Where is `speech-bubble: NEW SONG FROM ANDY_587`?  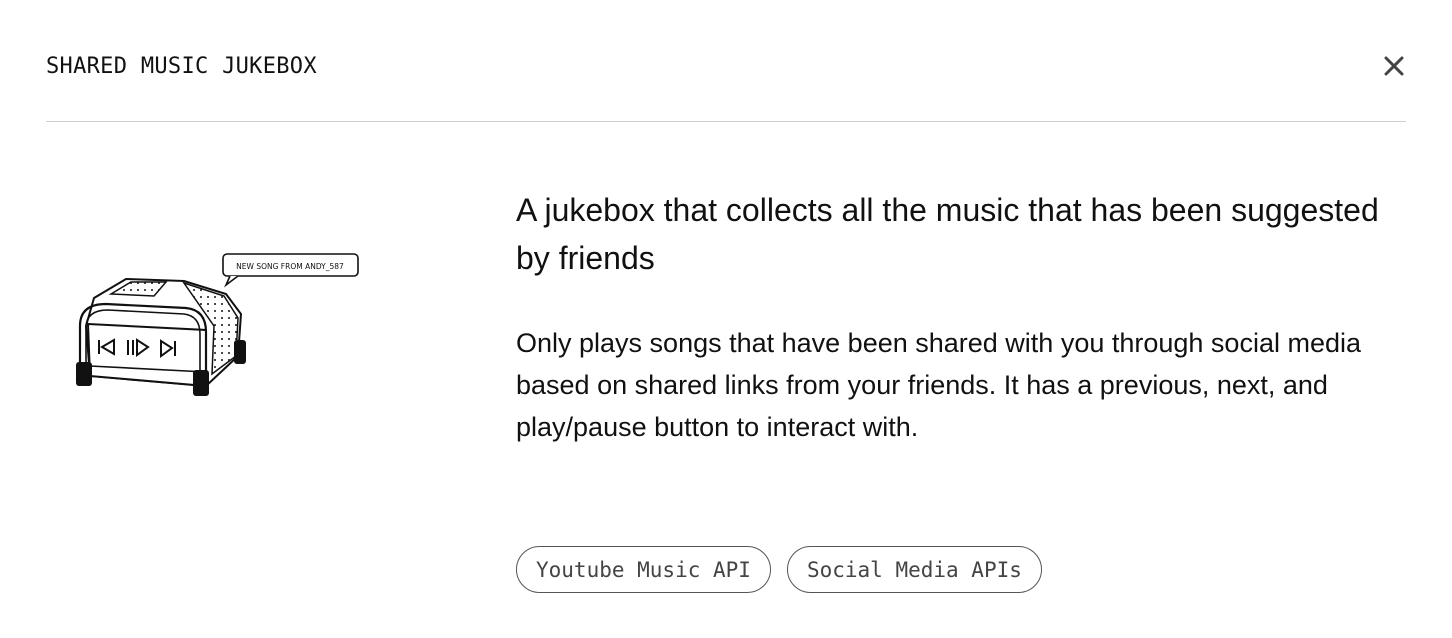
speech-bubble: NEW SONG FROM ANDY_587 is located at coordinates (290, 270).